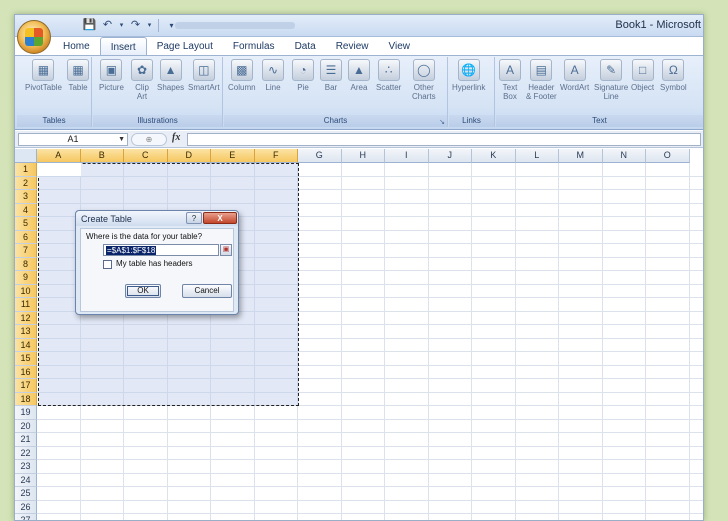 The width and height of the screenshot is (728, 521). I want to click on office-button, so click(34, 37).